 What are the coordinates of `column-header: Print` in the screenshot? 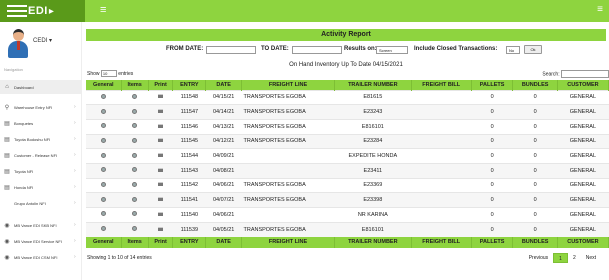 It's located at (161, 85).